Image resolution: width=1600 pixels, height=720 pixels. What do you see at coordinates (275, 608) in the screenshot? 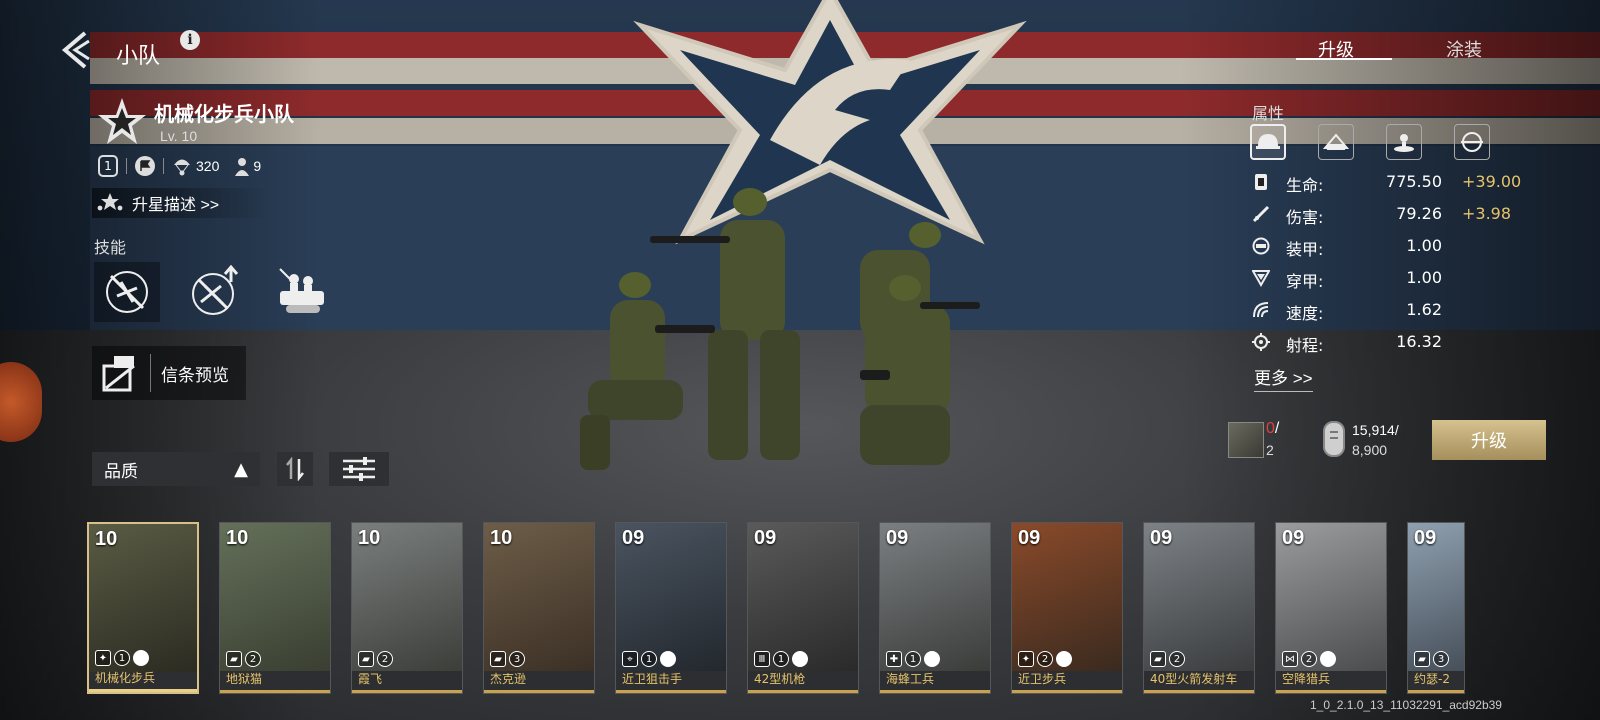
I see `unit-card: 10 ▰ 2 地狱猫` at bounding box center [275, 608].